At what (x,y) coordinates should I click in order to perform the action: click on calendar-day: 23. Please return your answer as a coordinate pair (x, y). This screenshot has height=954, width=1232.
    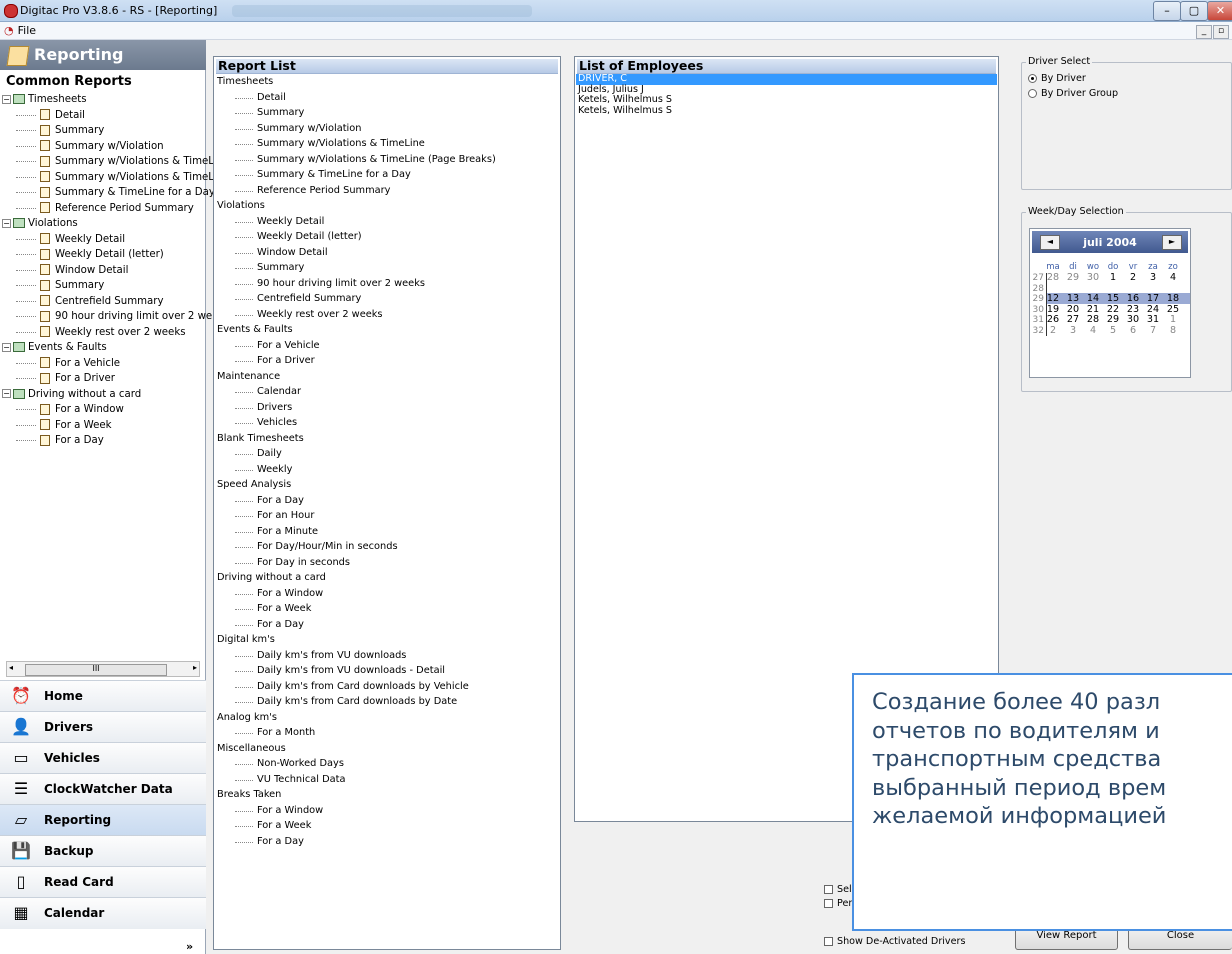
    Looking at the image, I should click on (1133, 309).